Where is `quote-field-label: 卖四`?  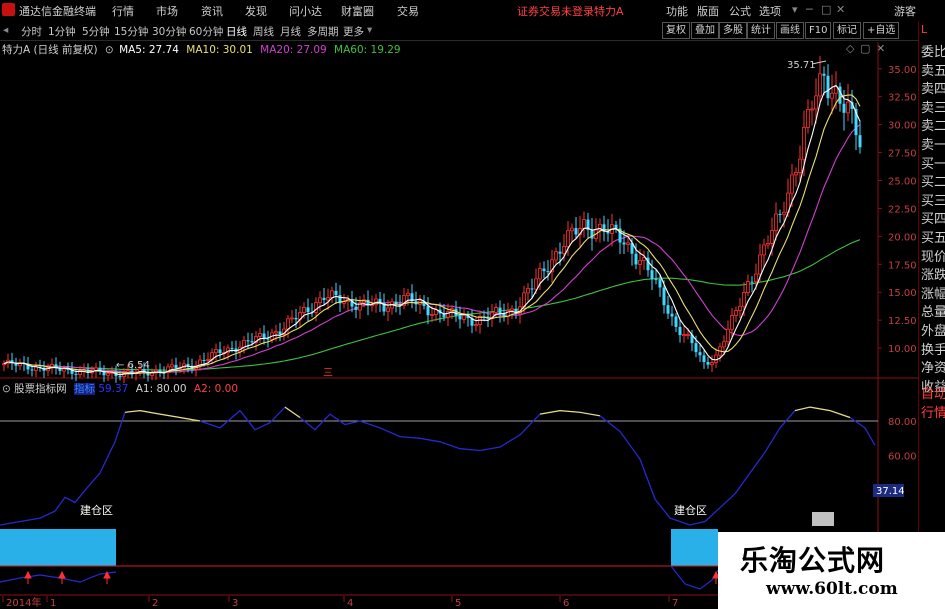 quote-field-label: 卖四 is located at coordinates (933, 90).